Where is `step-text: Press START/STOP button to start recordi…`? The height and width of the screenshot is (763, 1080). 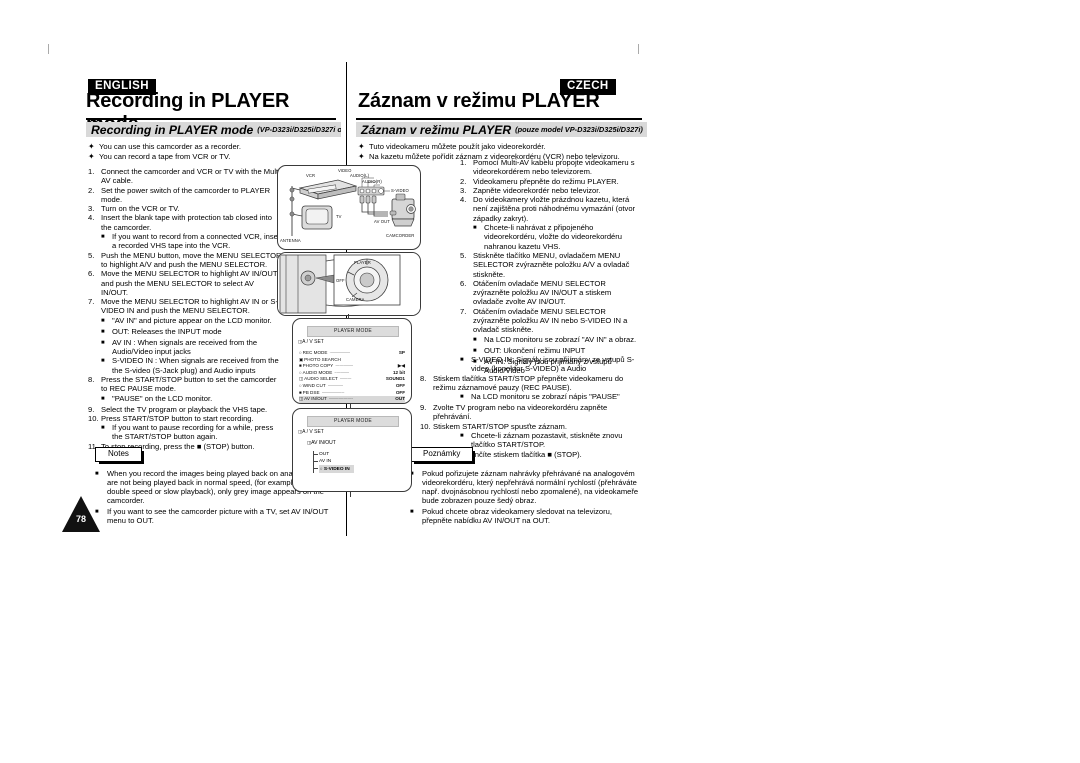
step-text: Press START/STOP button to start recordi… is located at coordinates (177, 418).